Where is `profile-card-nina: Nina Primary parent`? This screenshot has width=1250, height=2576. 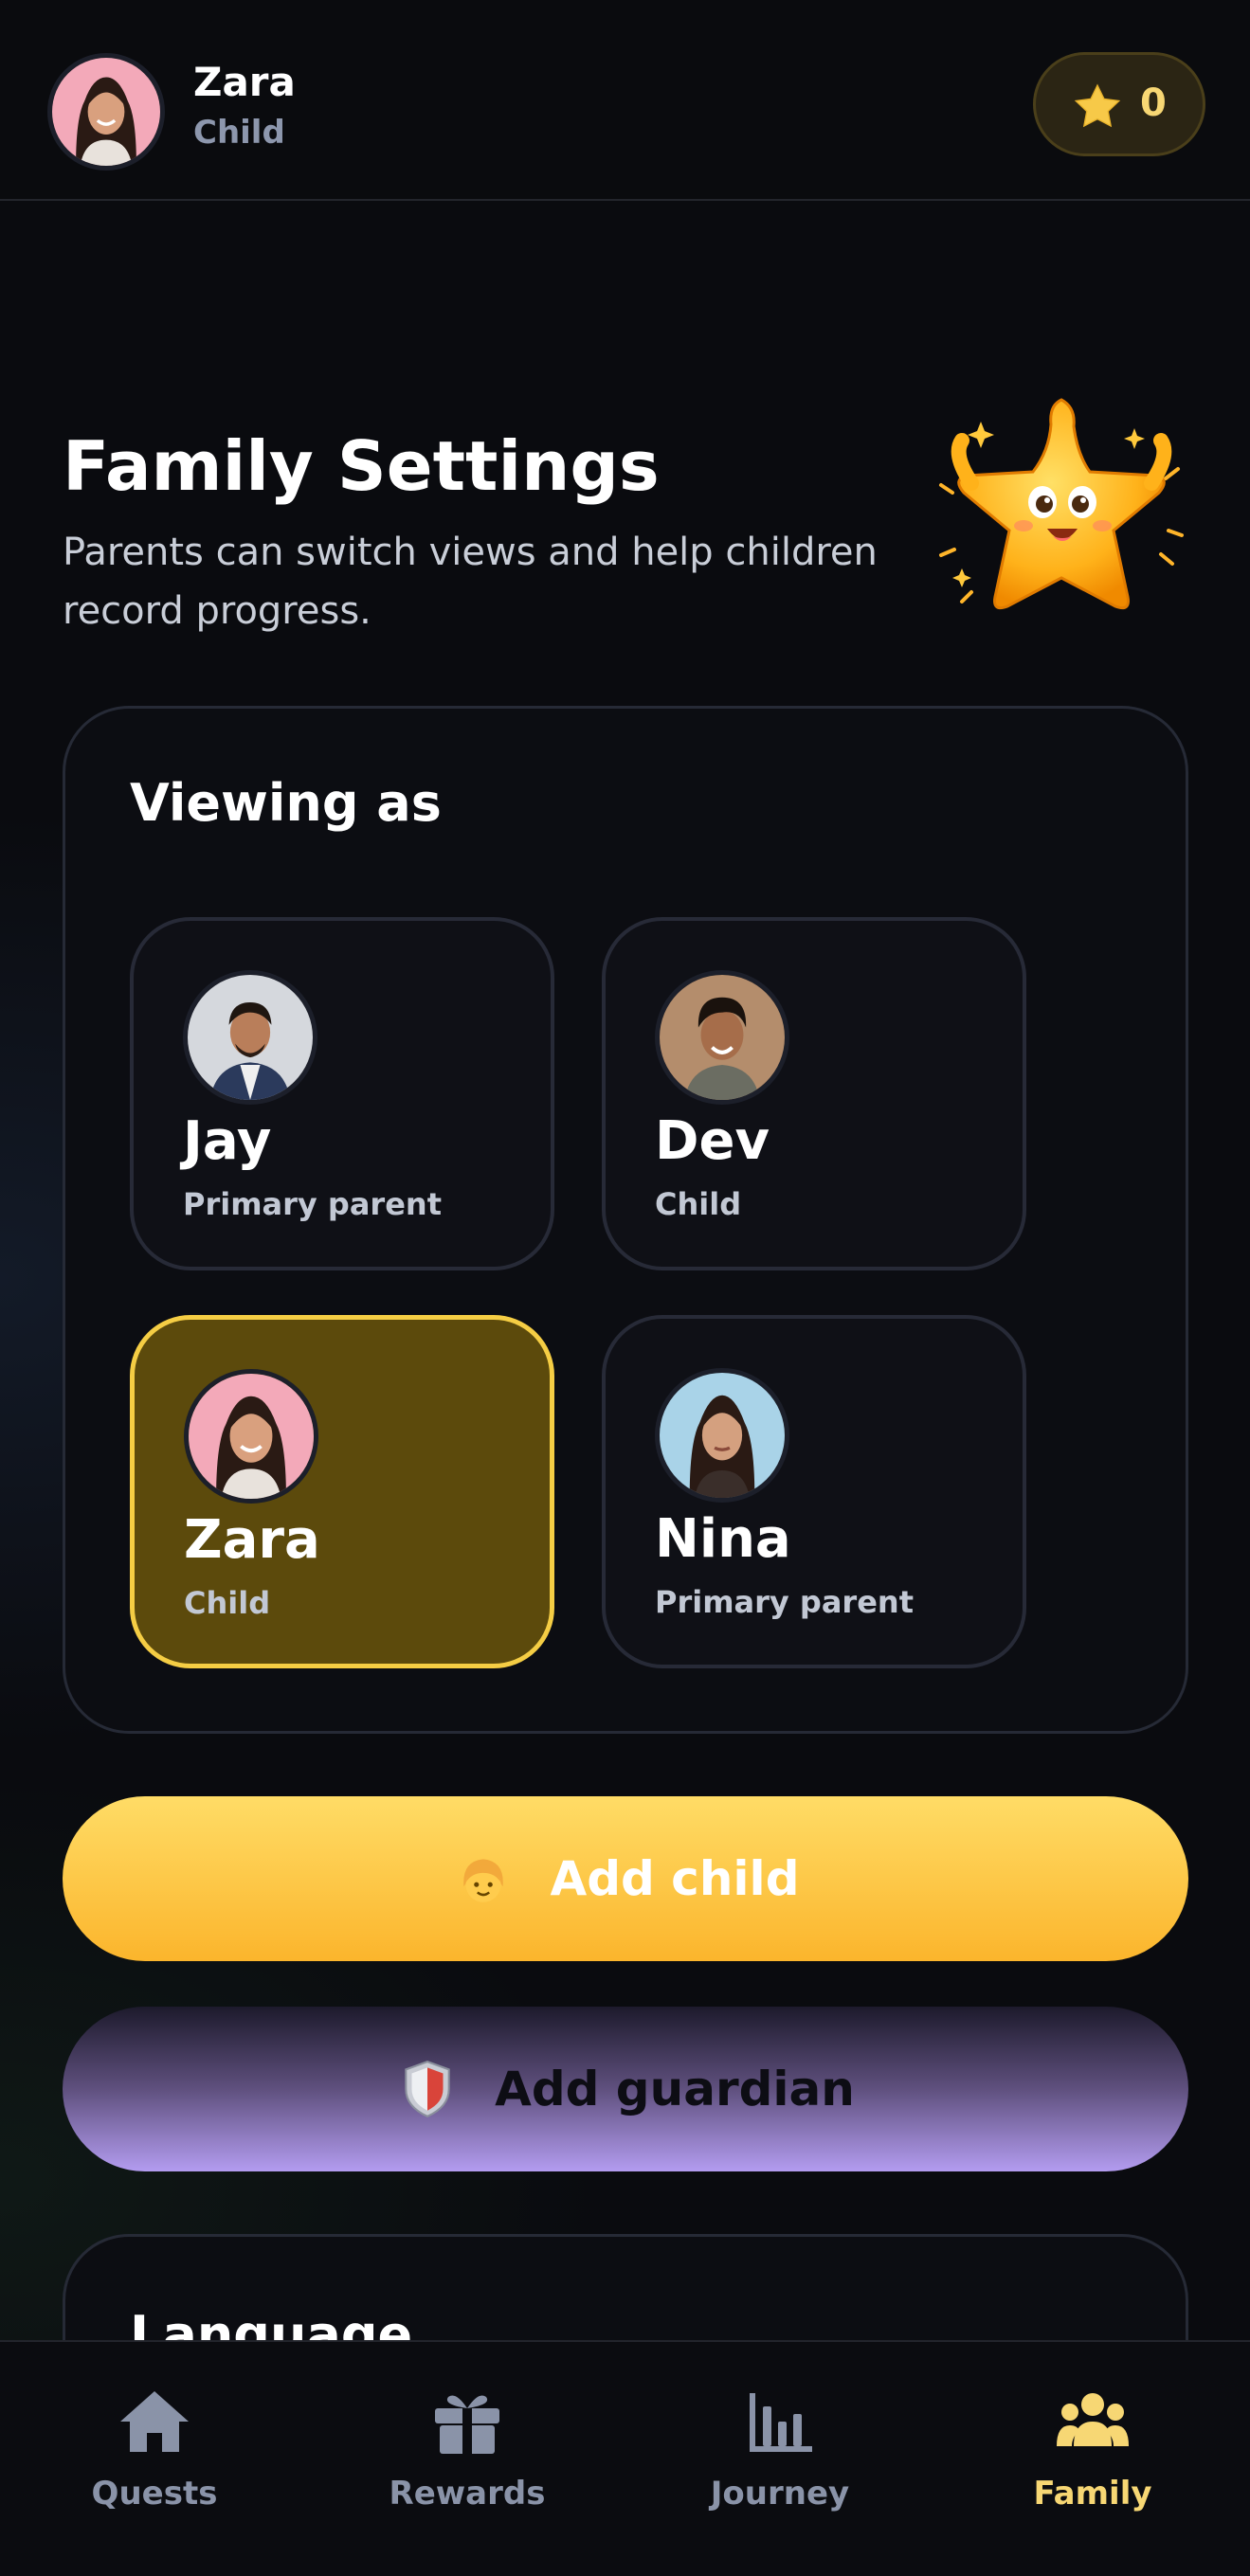
profile-card-nina: Nina Primary parent is located at coordinates (814, 1491).